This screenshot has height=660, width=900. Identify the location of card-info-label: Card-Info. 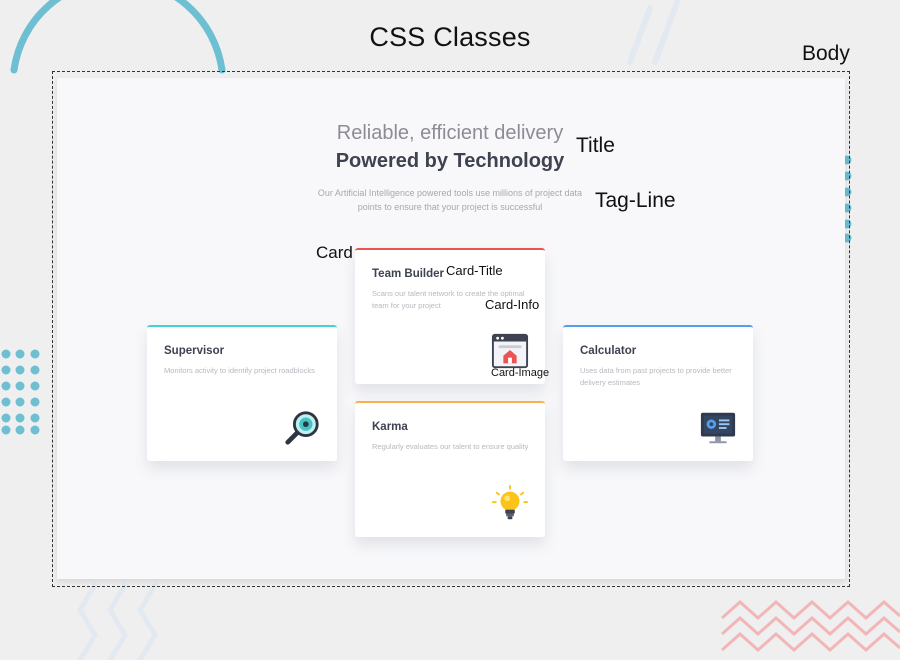
(512, 304).